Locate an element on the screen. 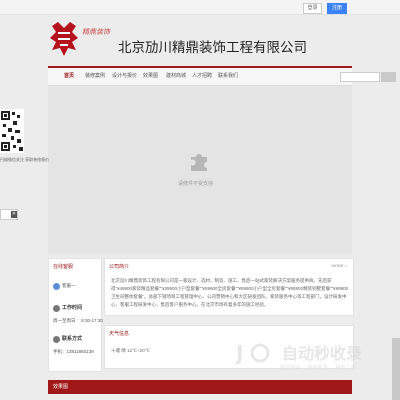  wechat-qr-code is located at coordinates (12, 131).